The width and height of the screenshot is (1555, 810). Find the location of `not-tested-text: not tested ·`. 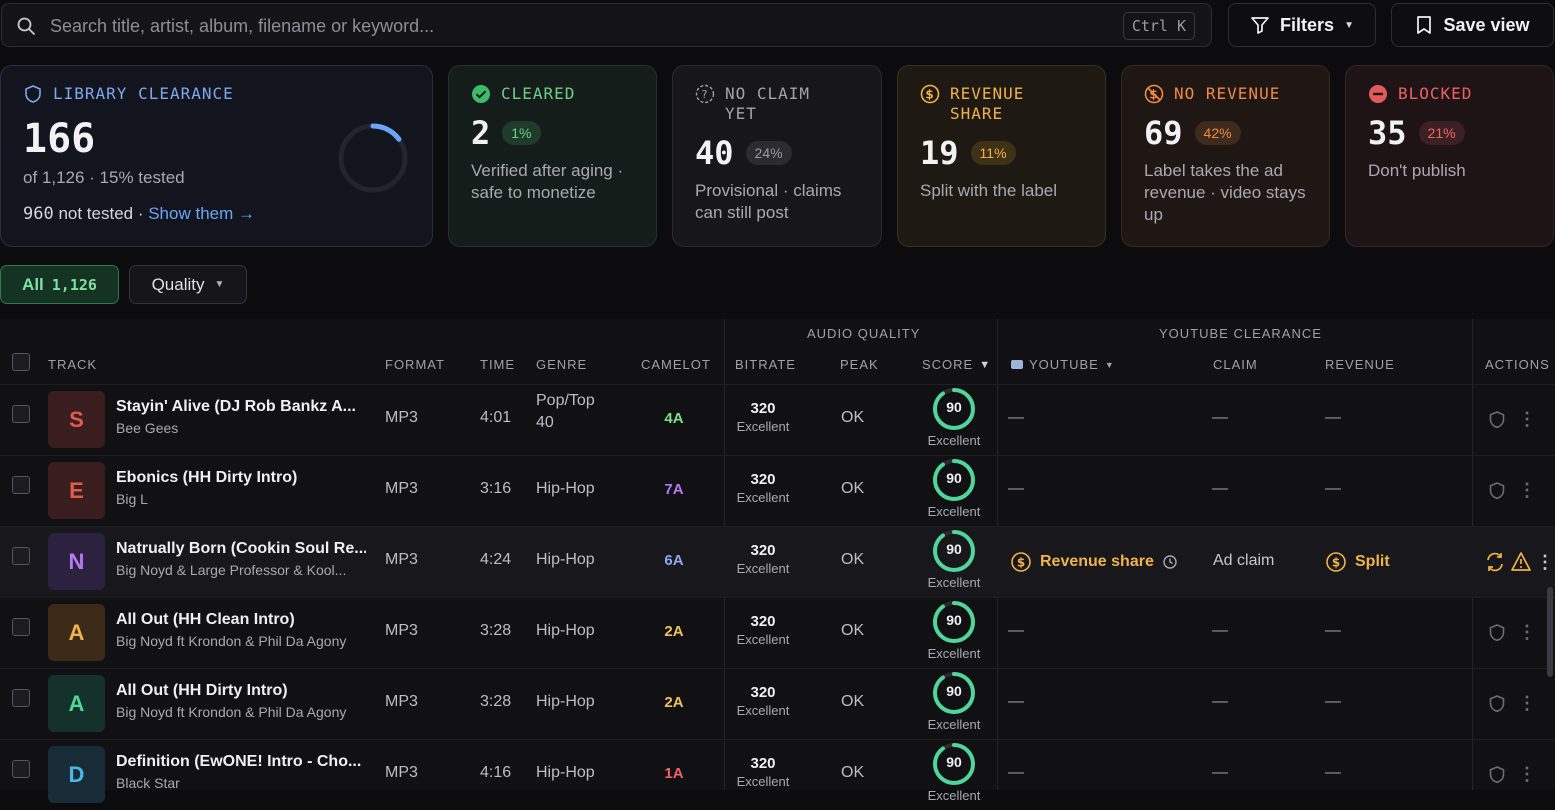

not-tested-text: not tested · is located at coordinates (101, 213).